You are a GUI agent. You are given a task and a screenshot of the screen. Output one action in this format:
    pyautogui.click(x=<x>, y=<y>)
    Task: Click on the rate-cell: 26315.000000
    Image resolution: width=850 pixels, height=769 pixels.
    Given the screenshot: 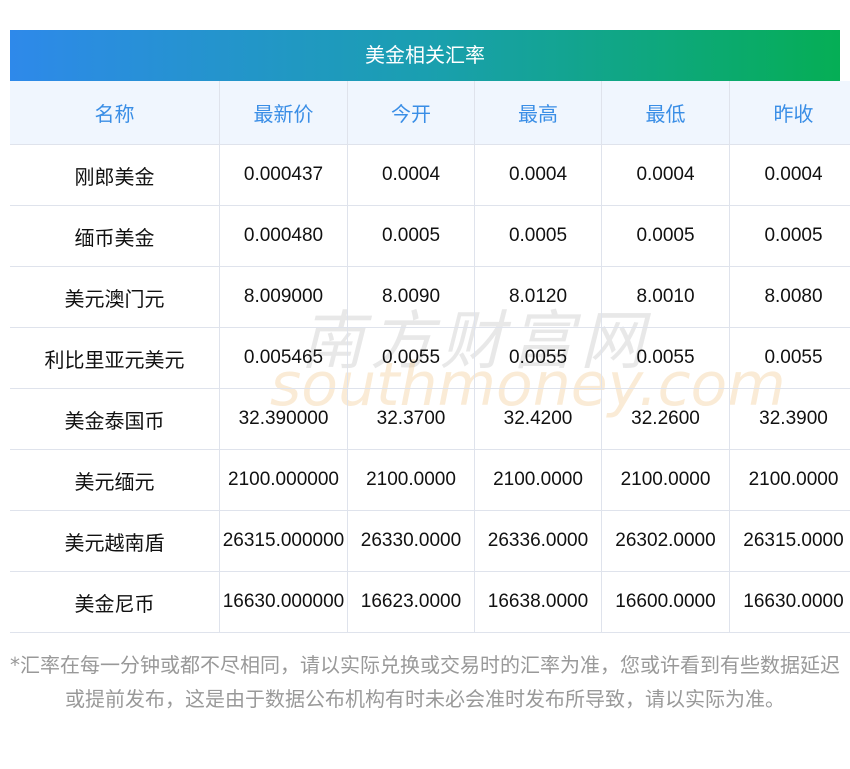 What is the action you would take?
    pyautogui.click(x=283, y=541)
    